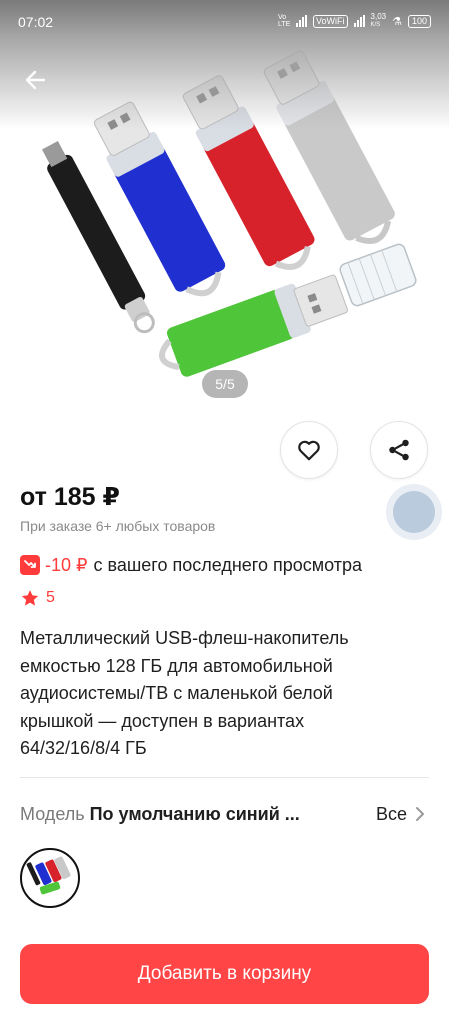  Describe the element at coordinates (36, 22) in the screenshot. I see `status-time: 07:02` at that location.